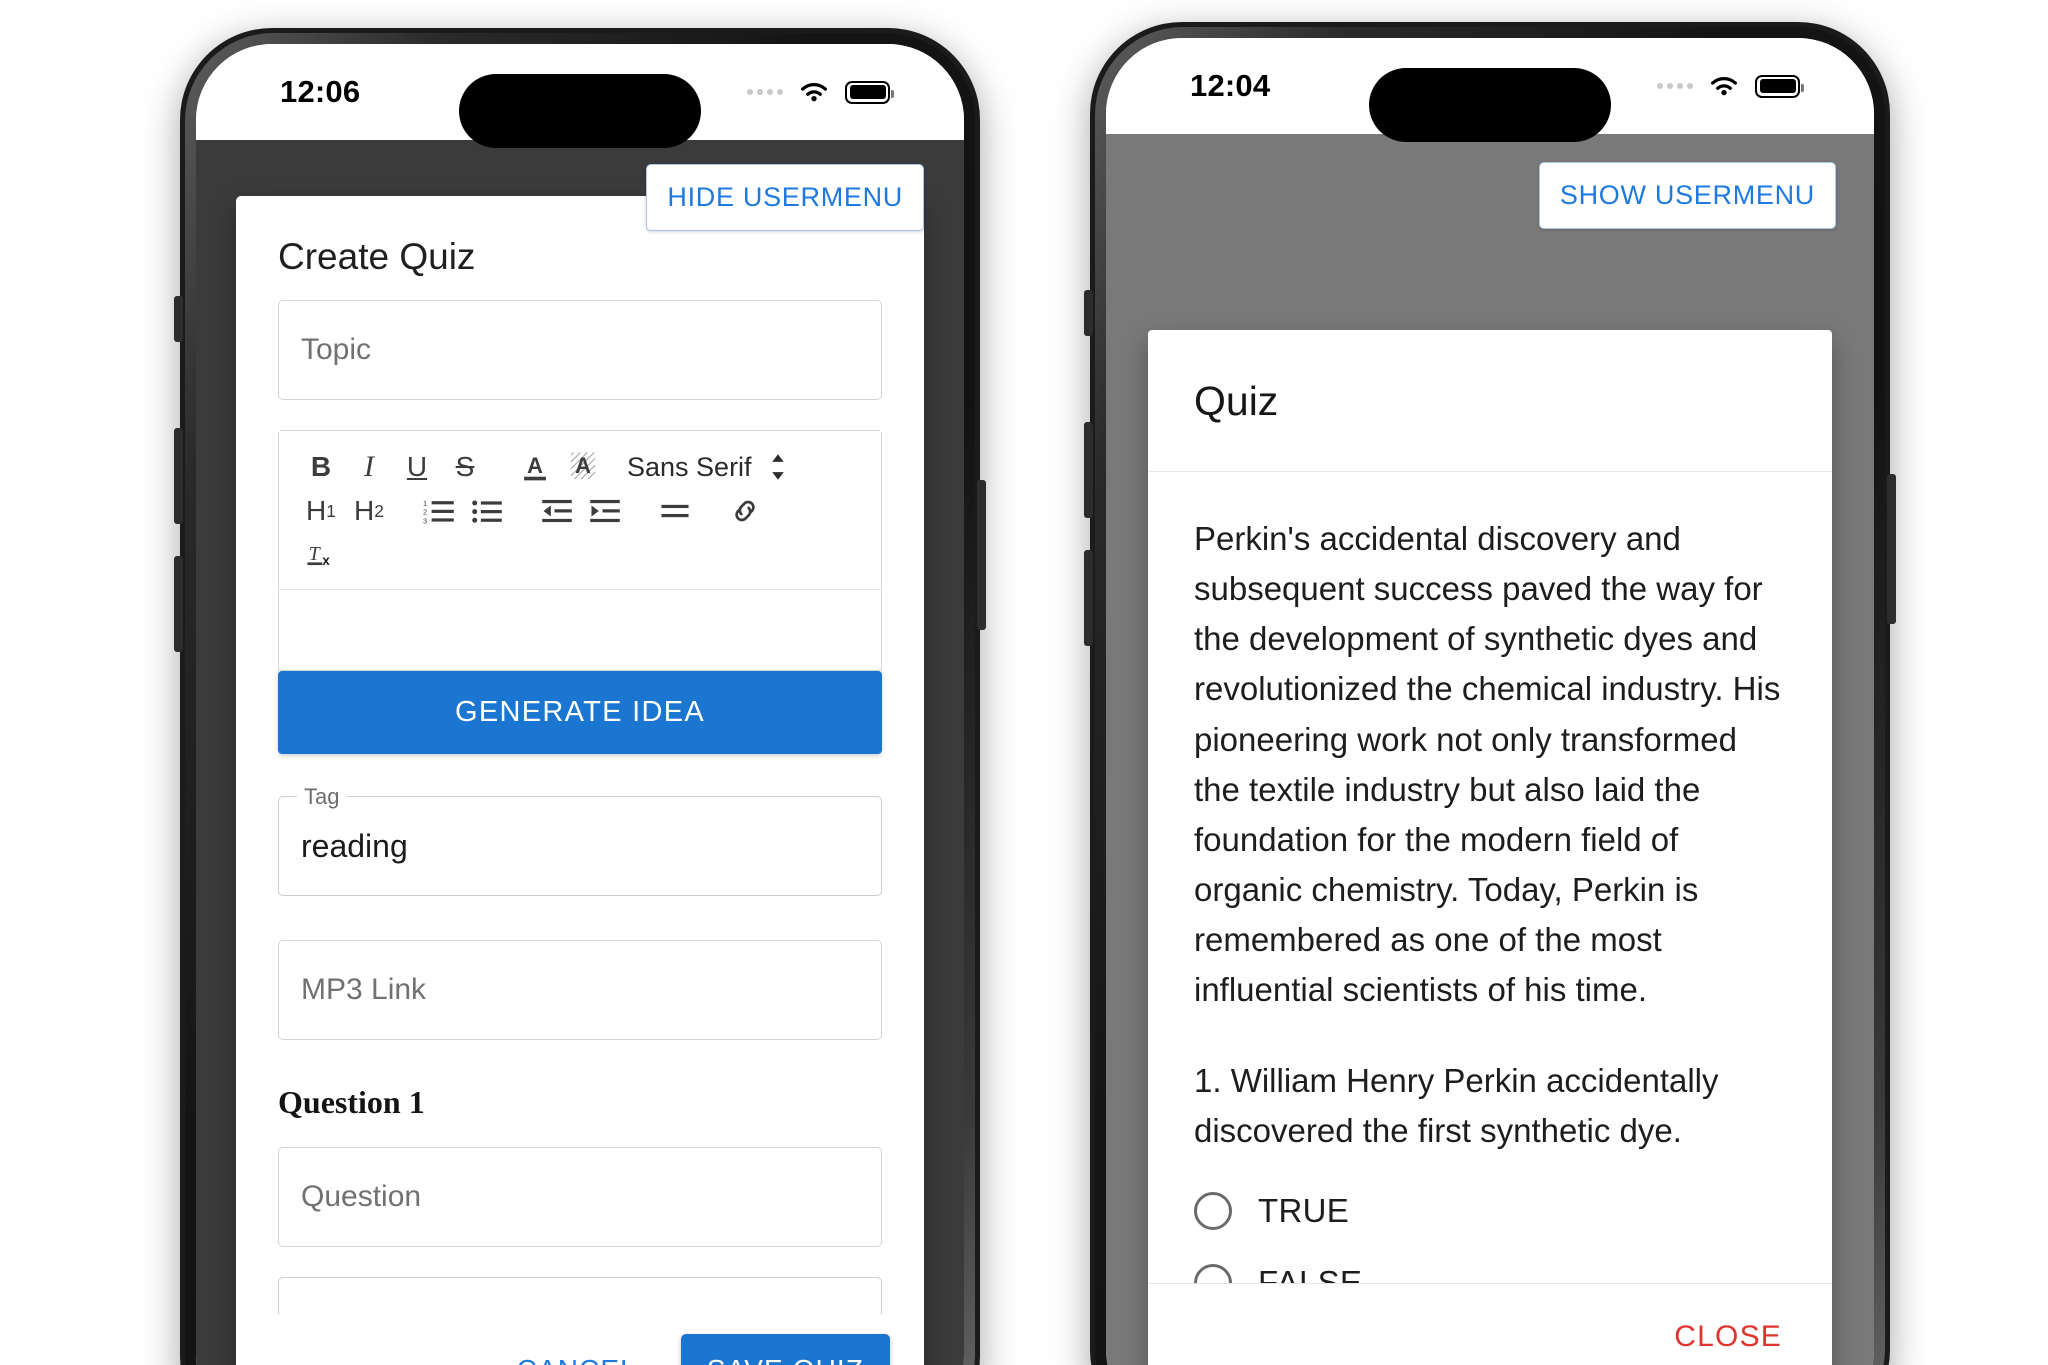 This screenshot has width=2048, height=1365. What do you see at coordinates (321, 511) in the screenshot?
I see `heading-1-icon: H1` at bounding box center [321, 511].